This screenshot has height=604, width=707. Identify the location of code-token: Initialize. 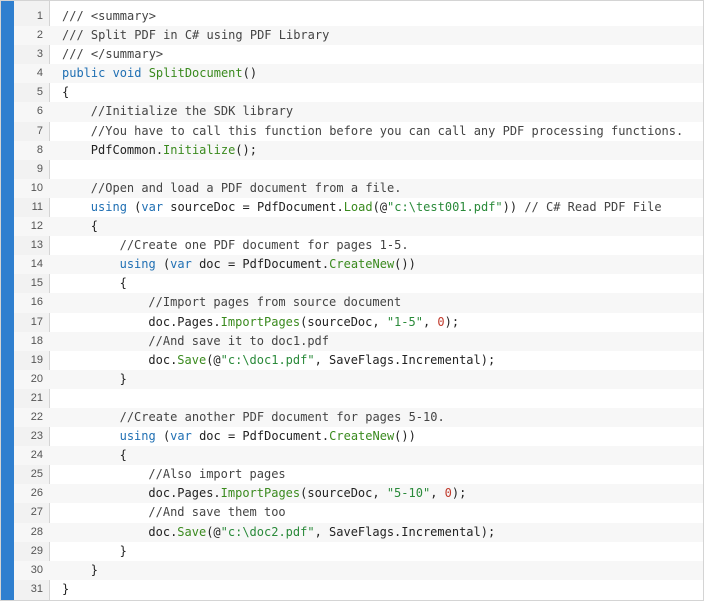
(199, 149).